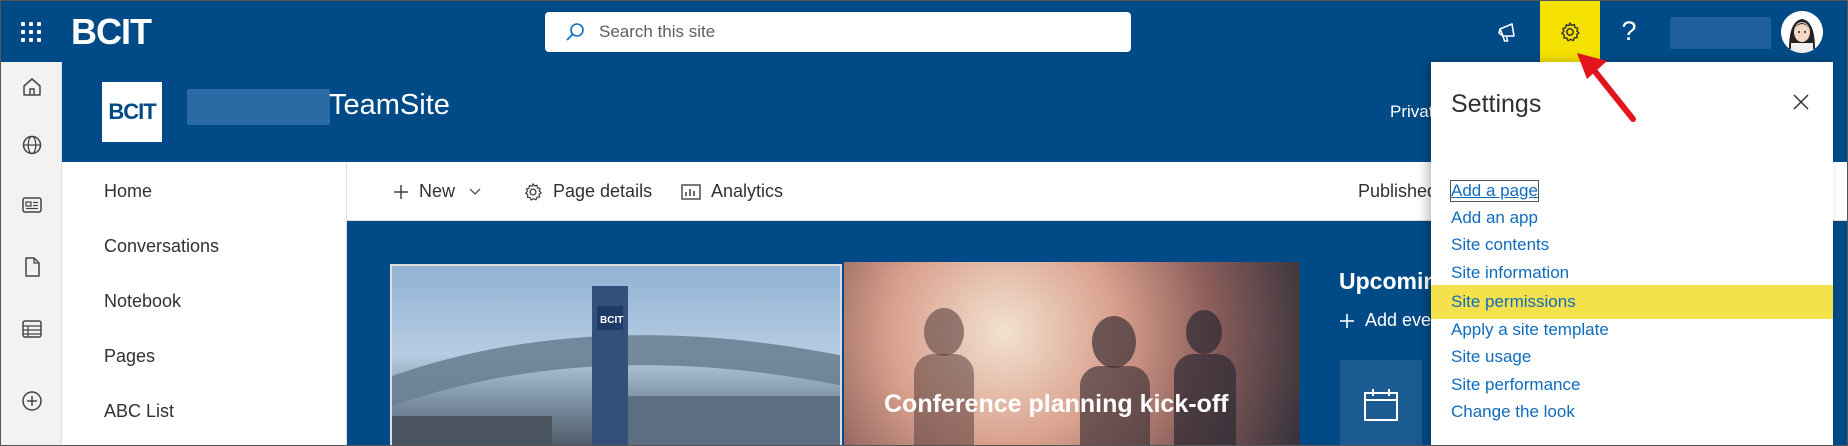 The image size is (1848, 446). What do you see at coordinates (1496, 104) in the screenshot?
I see `settings-title: Settings` at bounding box center [1496, 104].